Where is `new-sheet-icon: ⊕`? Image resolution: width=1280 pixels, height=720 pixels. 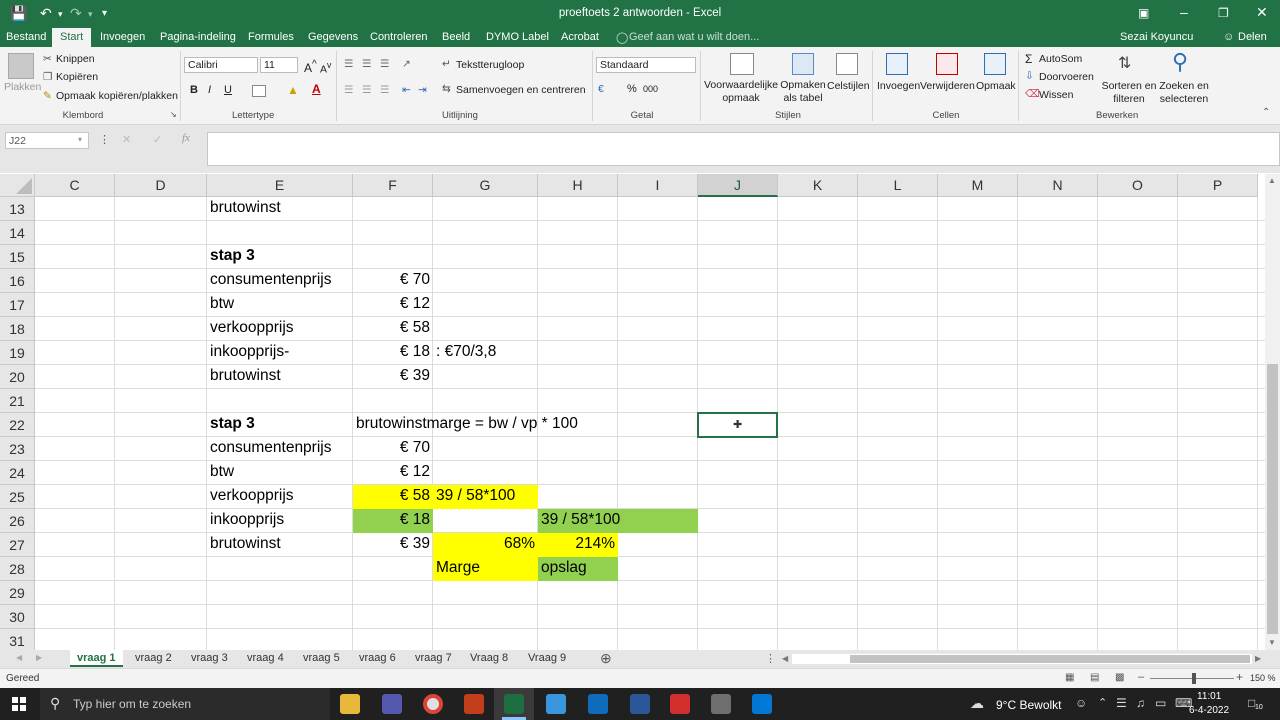 new-sheet-icon: ⊕ is located at coordinates (606, 658).